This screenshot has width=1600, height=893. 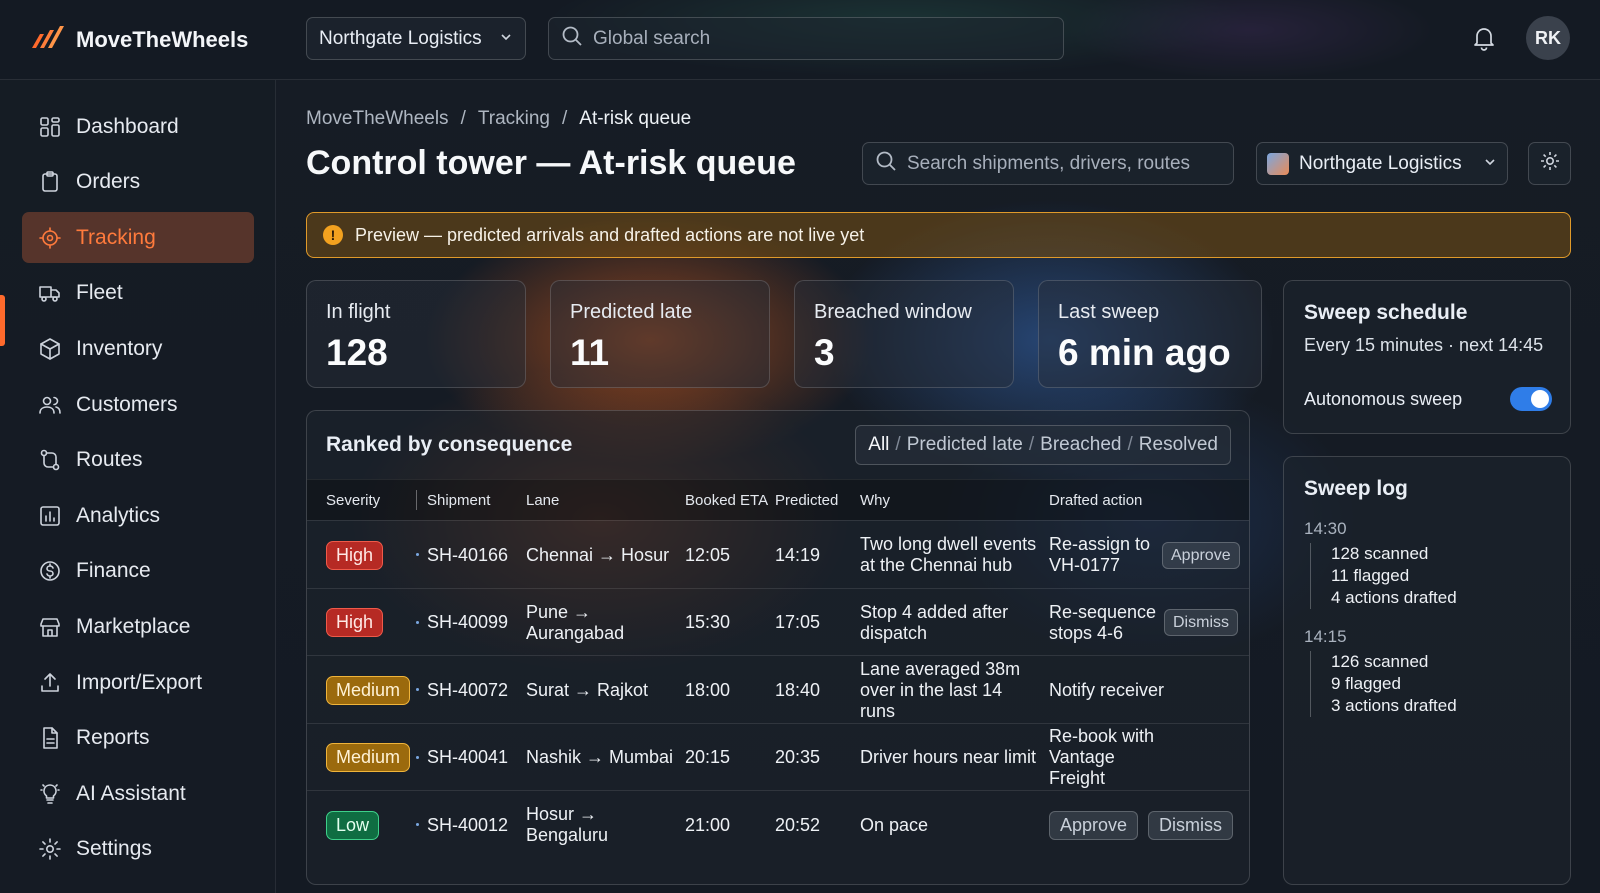 I want to click on stat-value: 6 min ago, so click(x=1144, y=352).